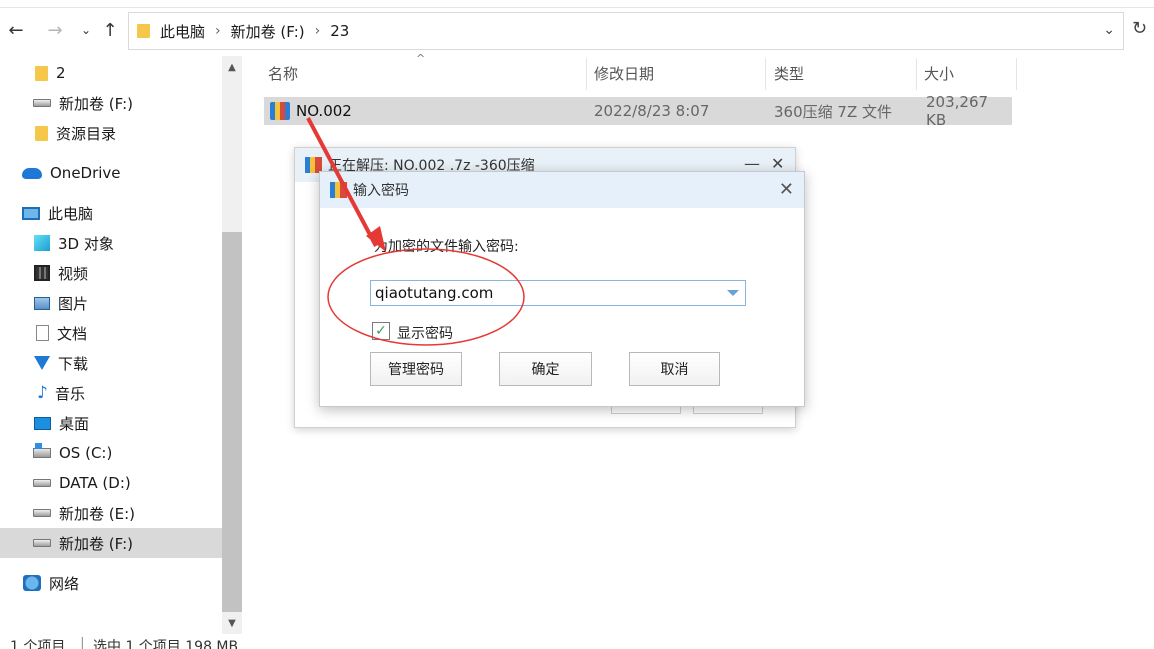  Describe the element at coordinates (577, 641) in the screenshot. I see `status-bar: 1 个项目 | 选中 1 个项目 198 MB` at that location.